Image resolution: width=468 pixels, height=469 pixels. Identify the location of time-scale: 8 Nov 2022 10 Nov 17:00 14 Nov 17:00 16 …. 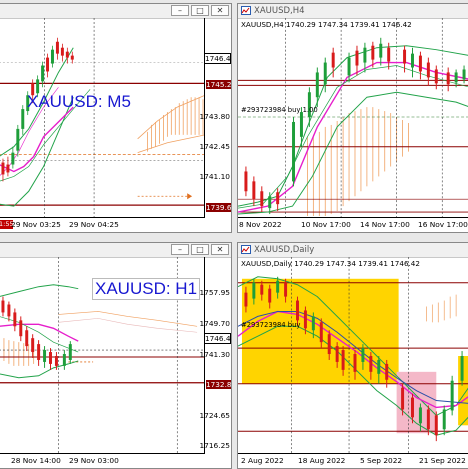
(353, 224).